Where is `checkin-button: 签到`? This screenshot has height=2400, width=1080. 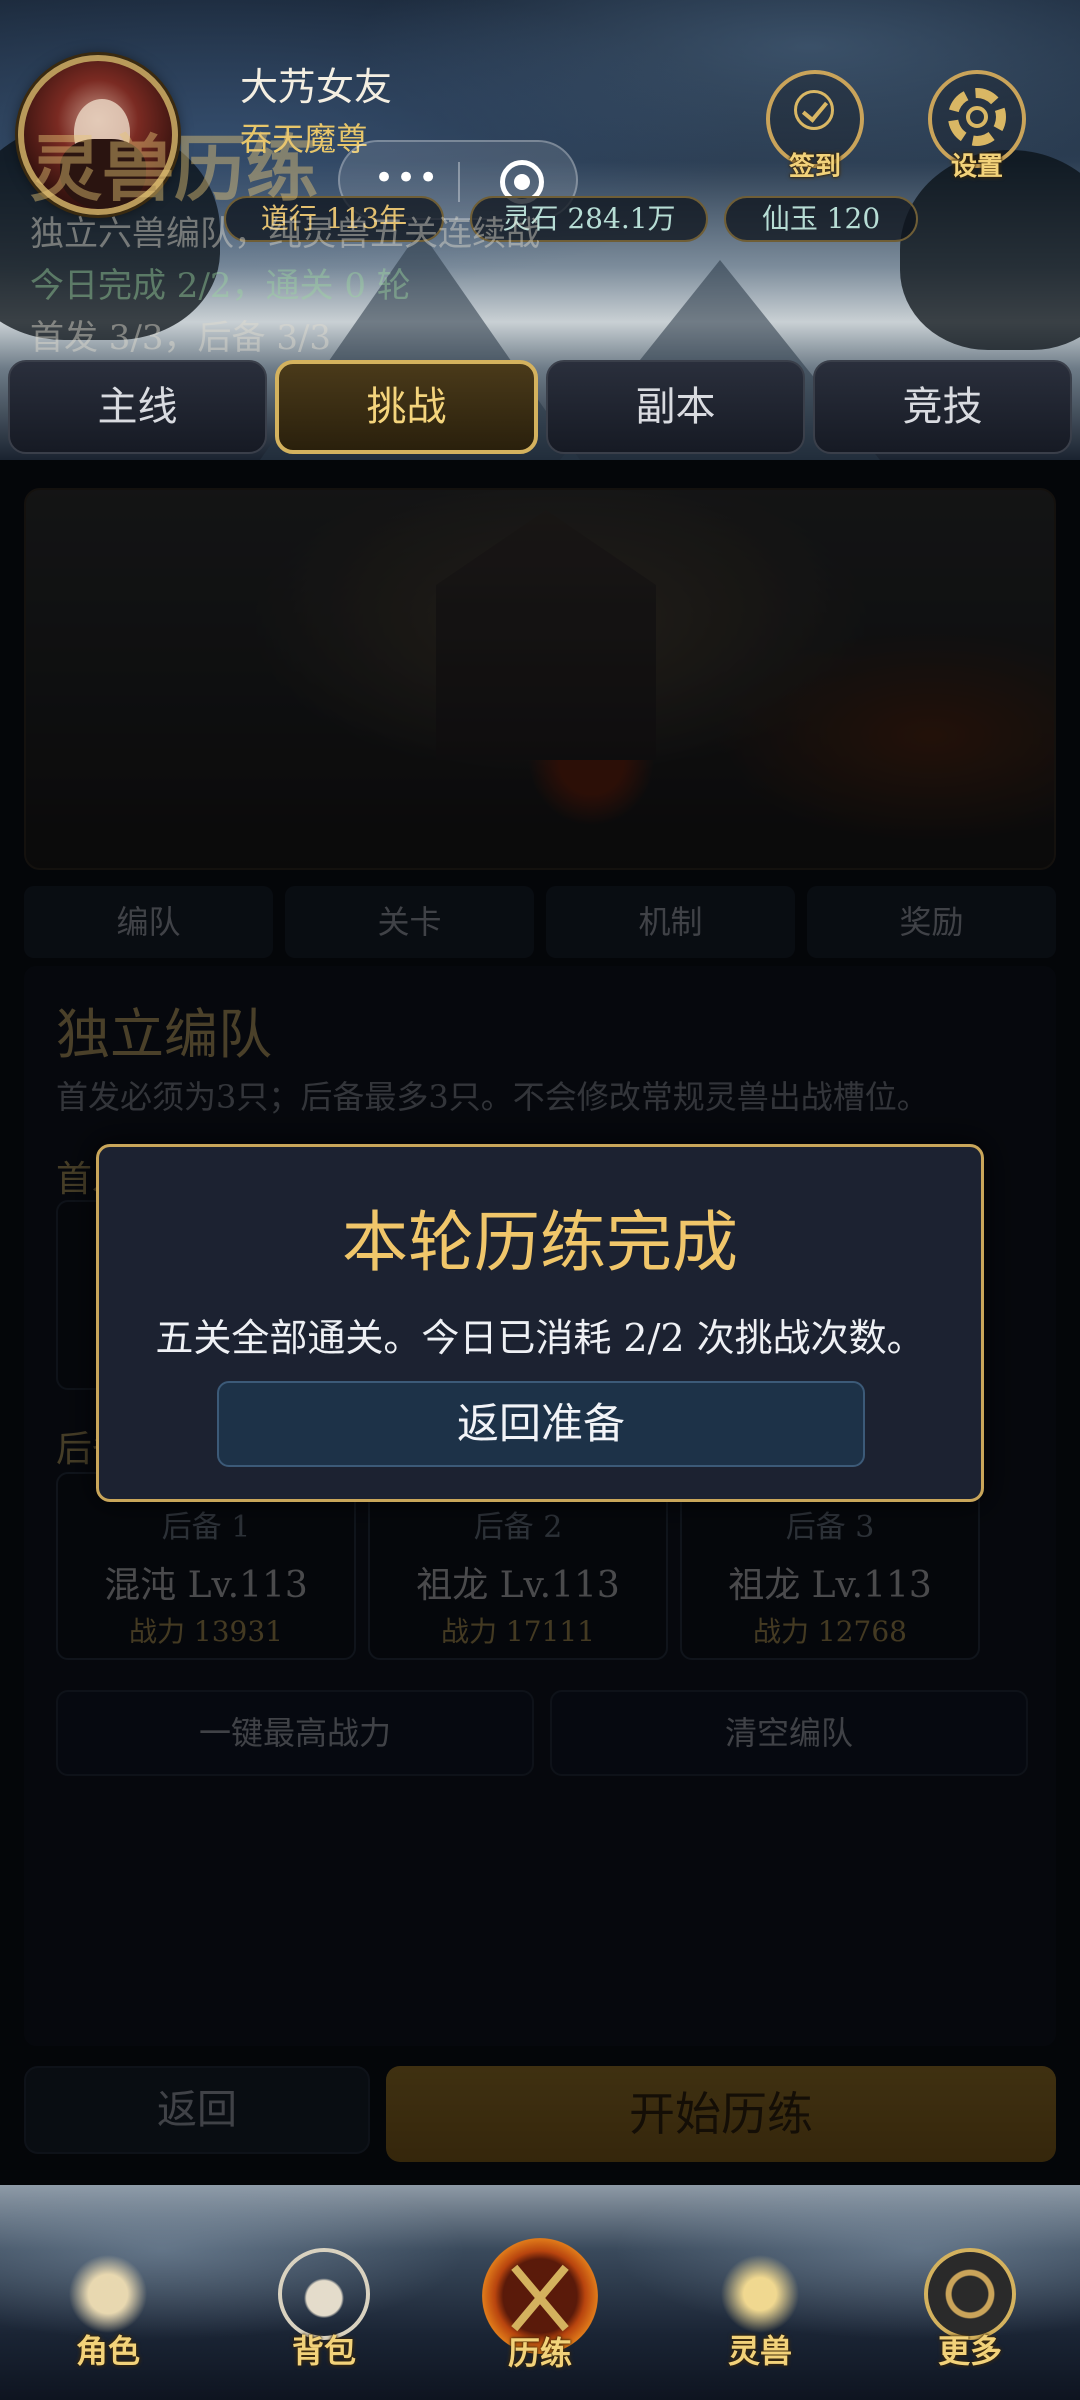
checkin-button: 签到 is located at coordinates (815, 131).